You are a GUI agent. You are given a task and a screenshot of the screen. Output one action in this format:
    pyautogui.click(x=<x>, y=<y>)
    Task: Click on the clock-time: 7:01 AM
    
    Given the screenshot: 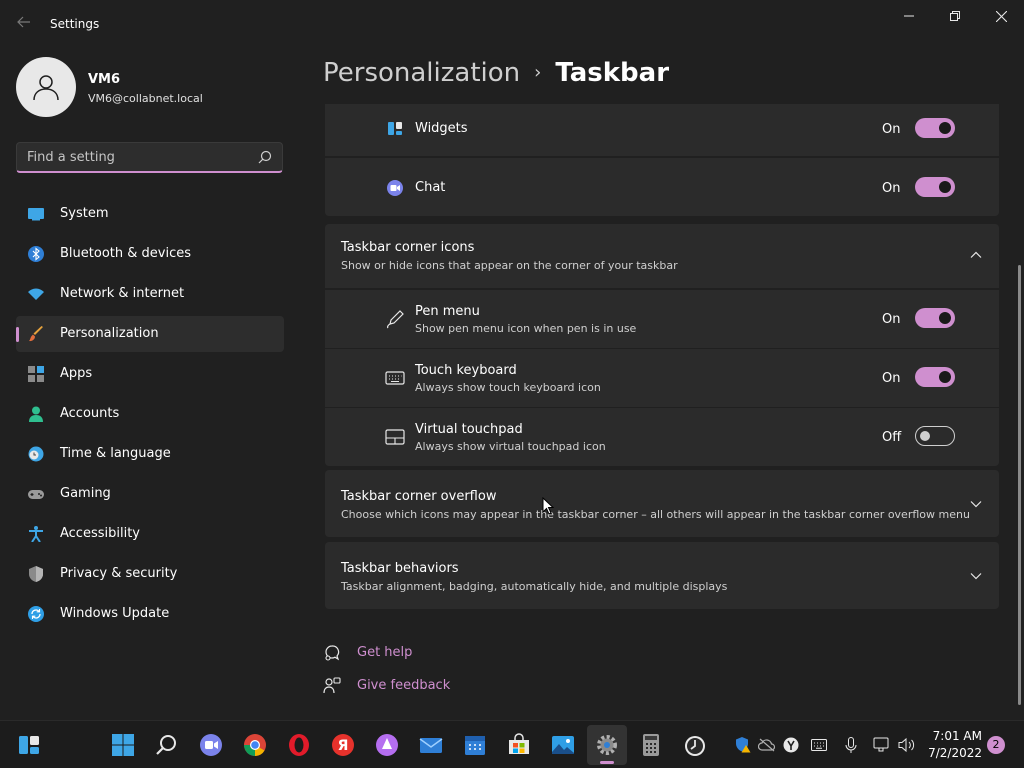 What is the action you would take?
    pyautogui.click(x=956, y=736)
    